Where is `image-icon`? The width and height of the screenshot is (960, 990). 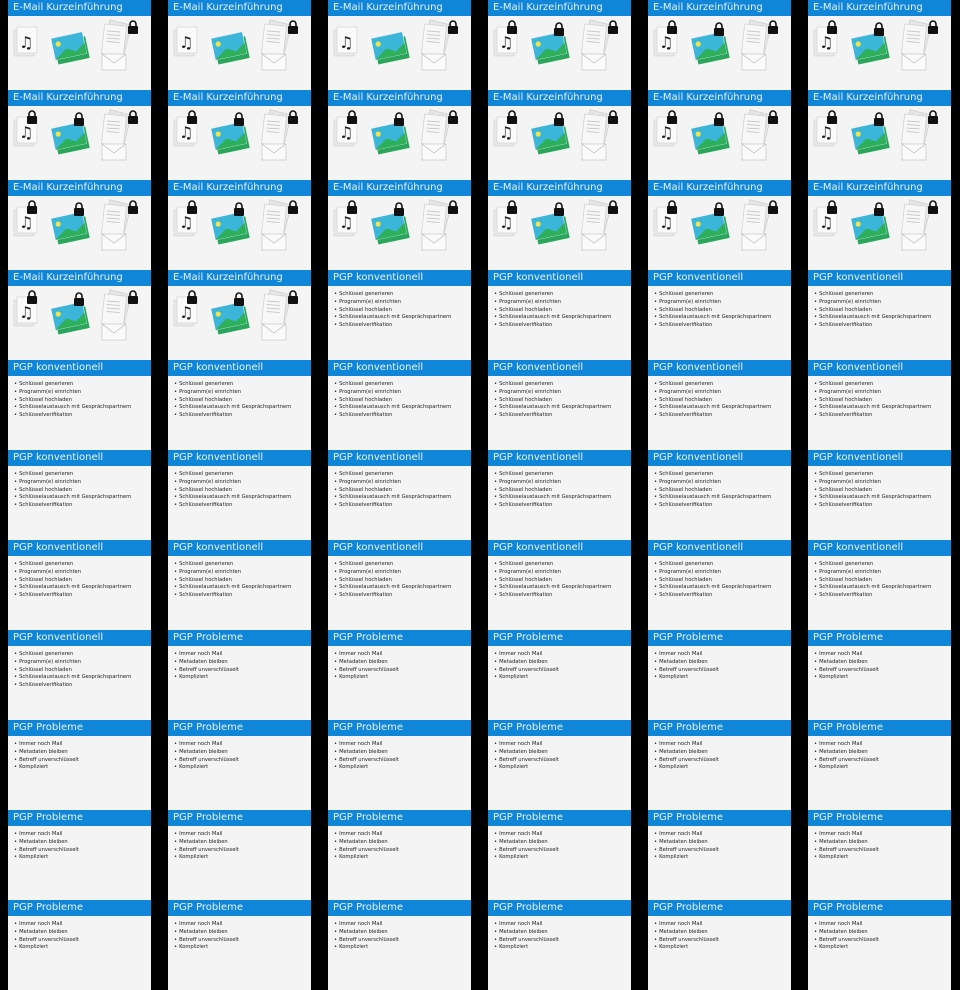 image-icon is located at coordinates (870, 48).